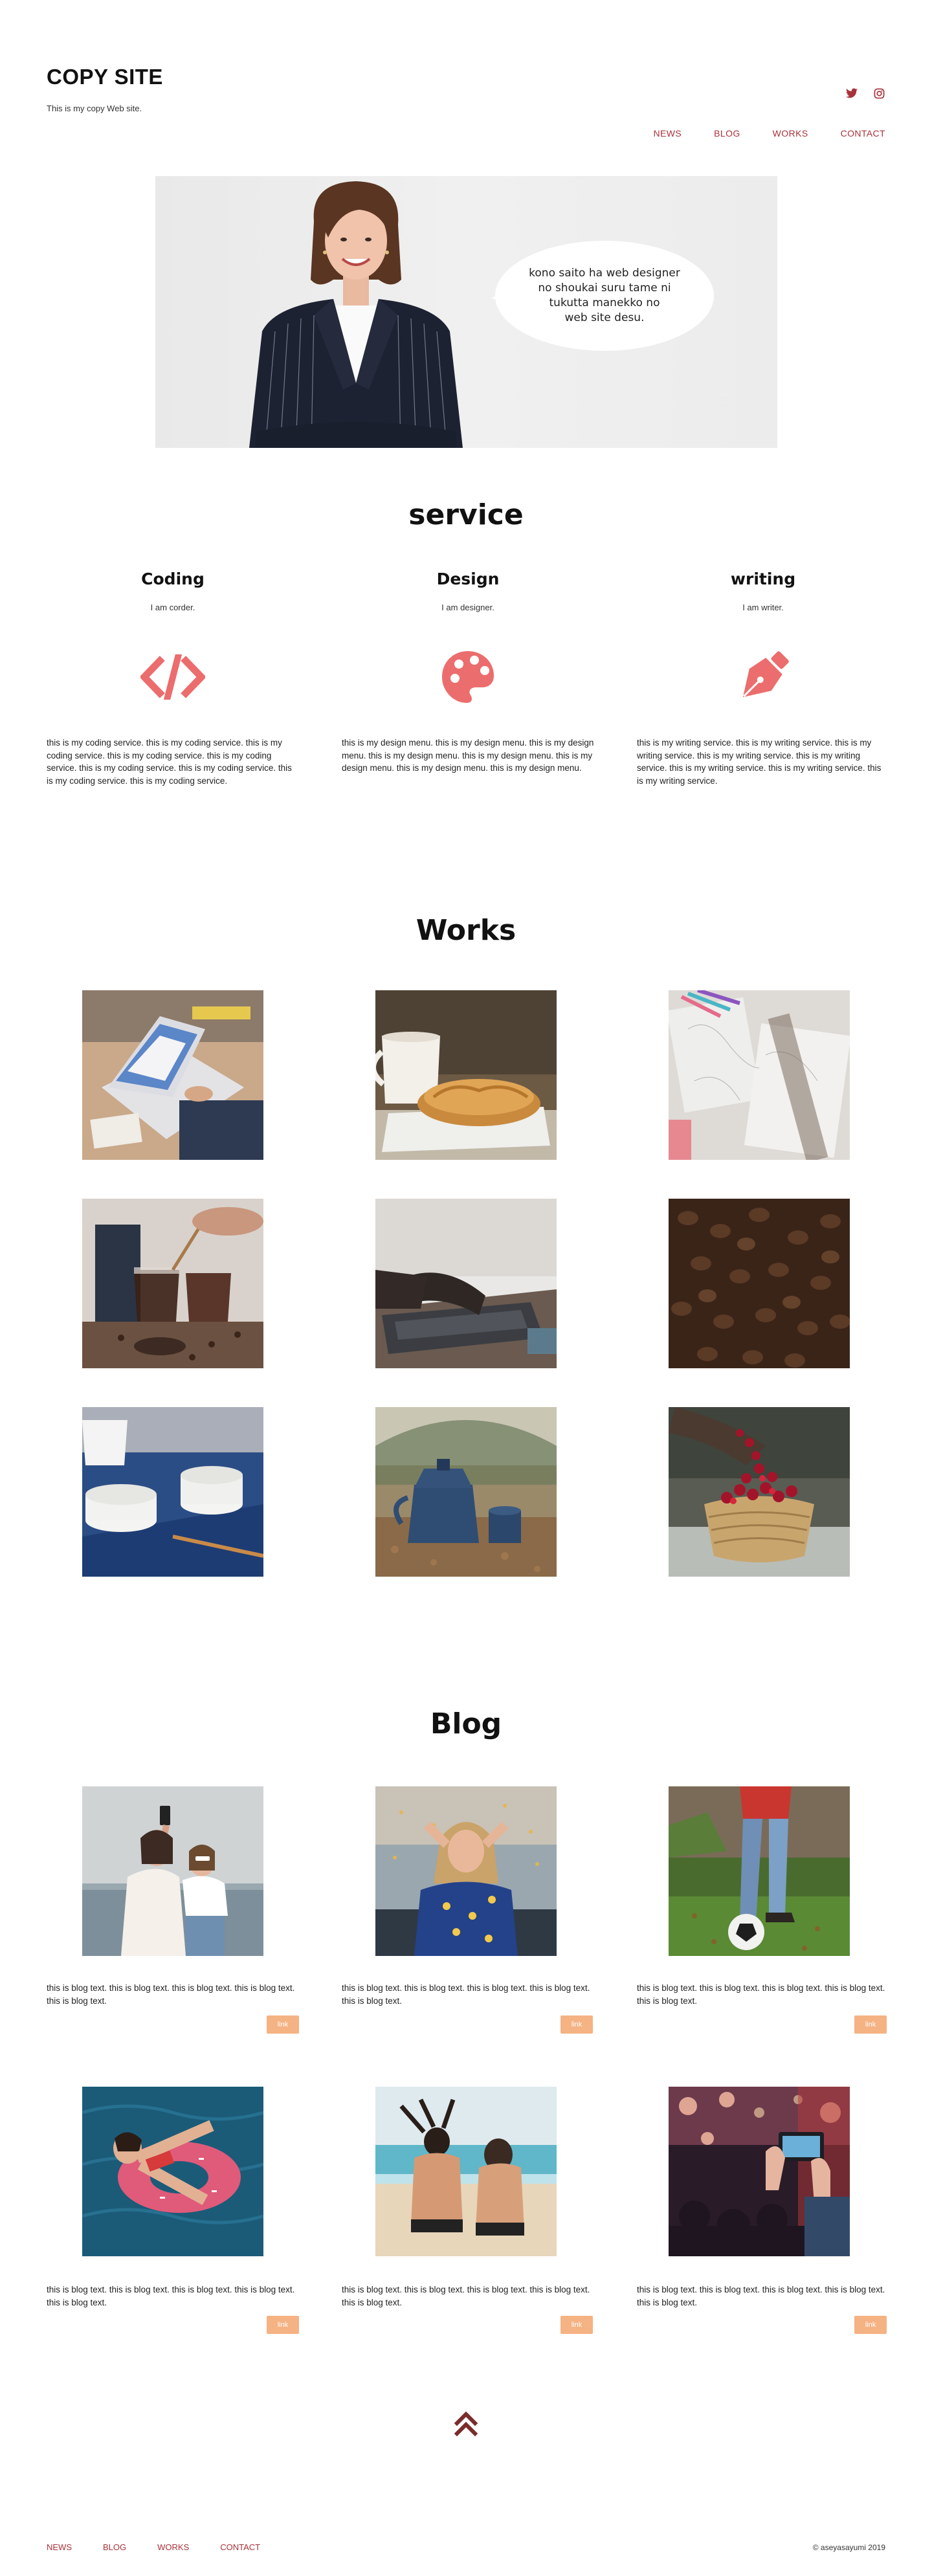  I want to click on code-icon, so click(172, 677).